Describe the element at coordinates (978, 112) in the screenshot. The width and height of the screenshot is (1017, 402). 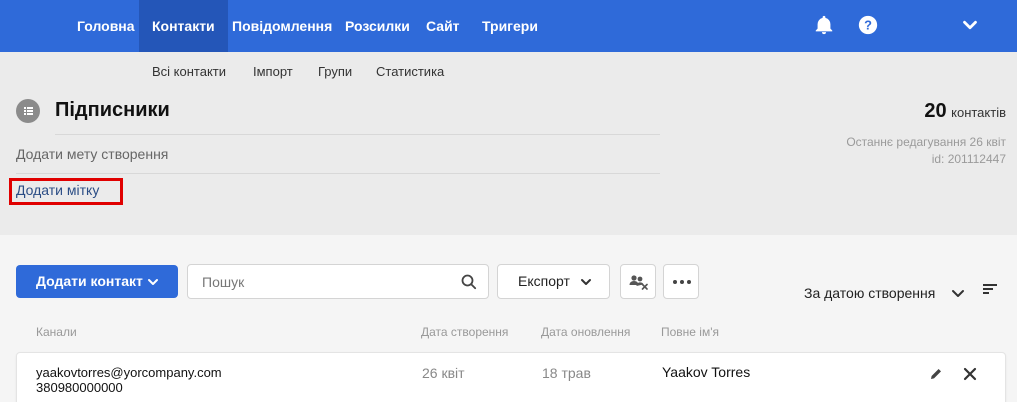
I see `count-label: контактів` at that location.